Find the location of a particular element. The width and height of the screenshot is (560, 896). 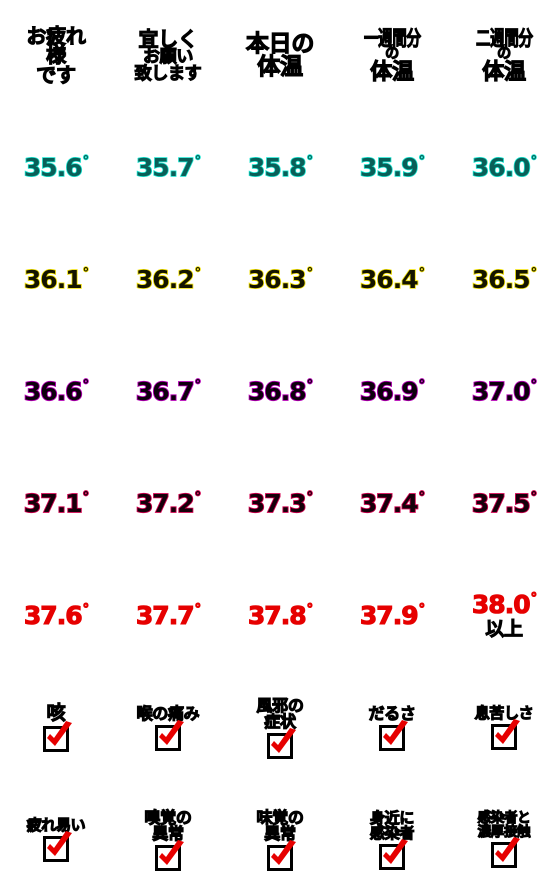

sticker-cell-temperature: 37.5° is located at coordinates (504, 504).